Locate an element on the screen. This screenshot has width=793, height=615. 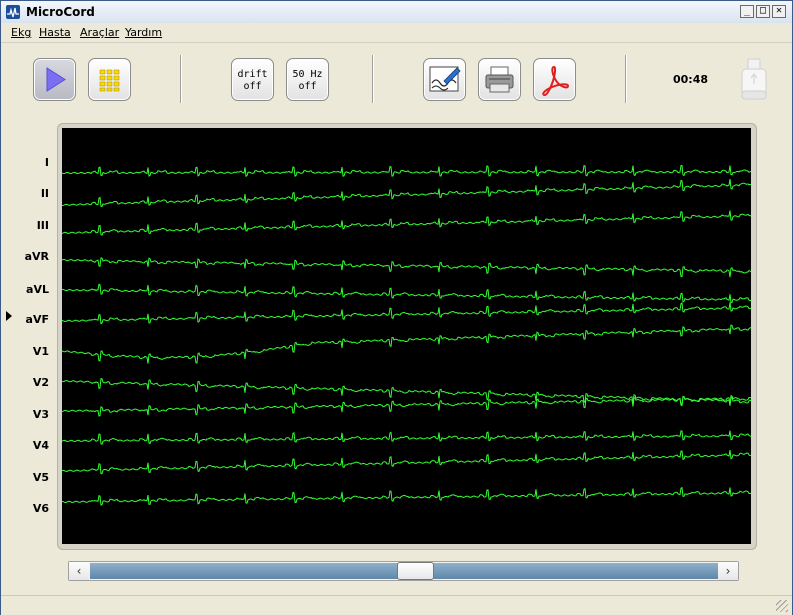
edit-report-button is located at coordinates (444, 79).